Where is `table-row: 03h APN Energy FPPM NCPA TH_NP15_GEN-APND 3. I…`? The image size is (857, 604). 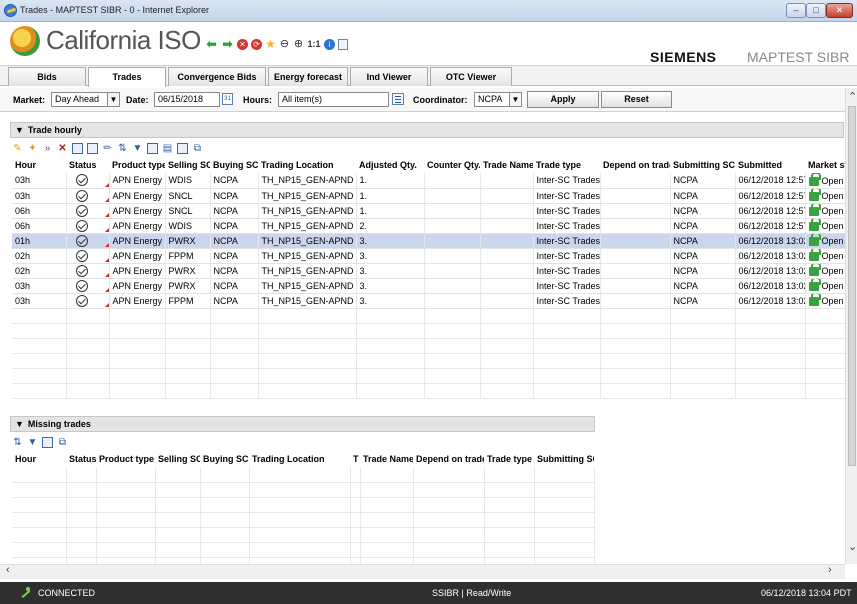 table-row: 03h APN Energy FPPM NCPA TH_NP15_GEN-APND 3. I… is located at coordinates (429, 301).